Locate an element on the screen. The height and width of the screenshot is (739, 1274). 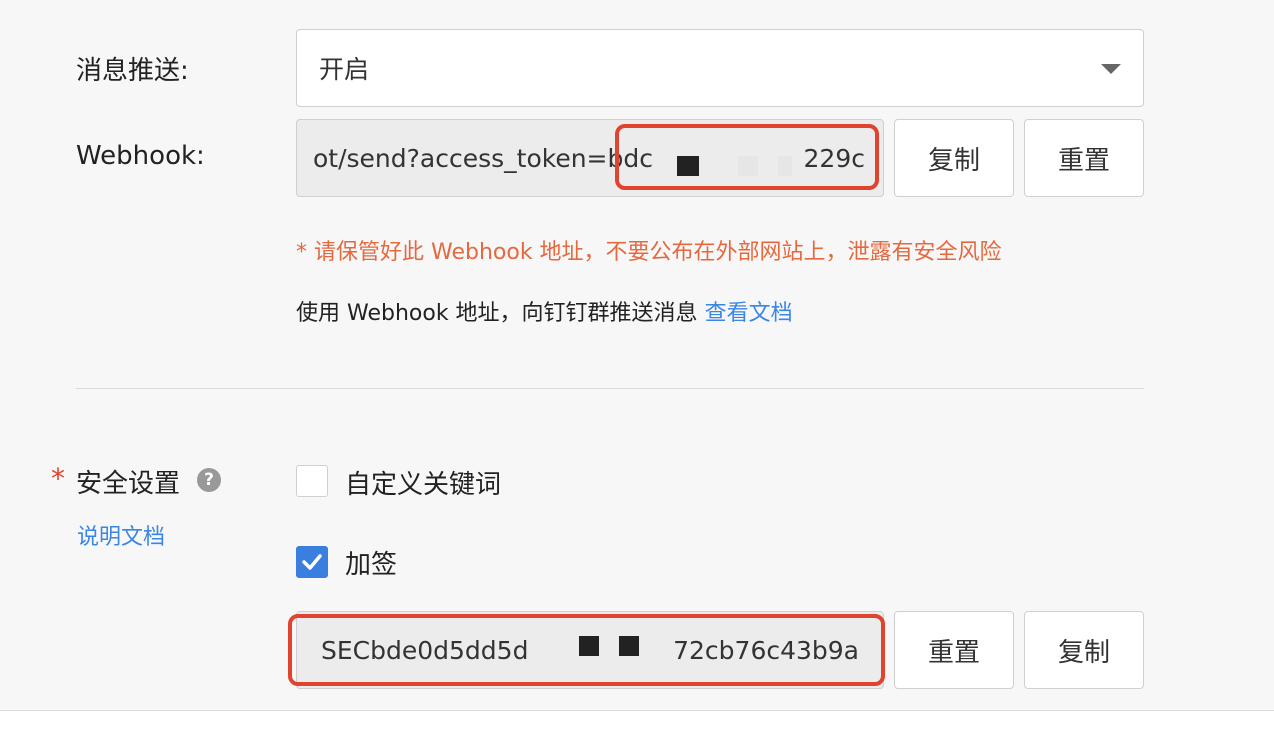
webhook-hint-text: 使用 Webhook 地址，向钉钉群推送消息 is located at coordinates (497, 313).